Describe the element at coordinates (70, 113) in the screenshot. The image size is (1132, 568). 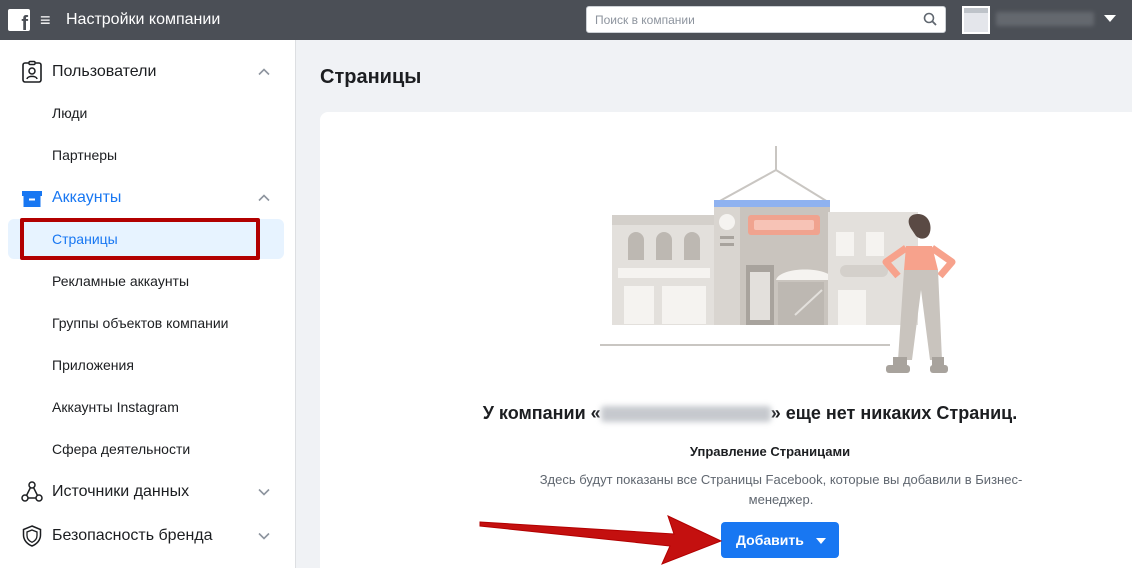
I see `sidebar-item-label: Люди` at that location.